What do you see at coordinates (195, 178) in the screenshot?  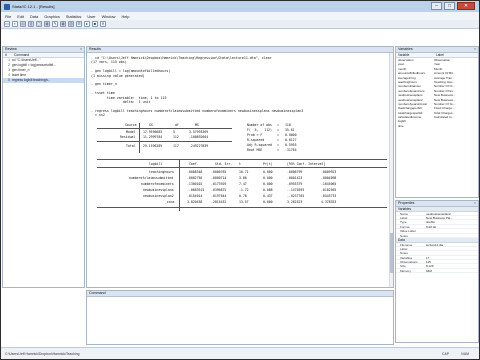 I see `coef-row-coef: .0002756` at bounding box center [195, 178].